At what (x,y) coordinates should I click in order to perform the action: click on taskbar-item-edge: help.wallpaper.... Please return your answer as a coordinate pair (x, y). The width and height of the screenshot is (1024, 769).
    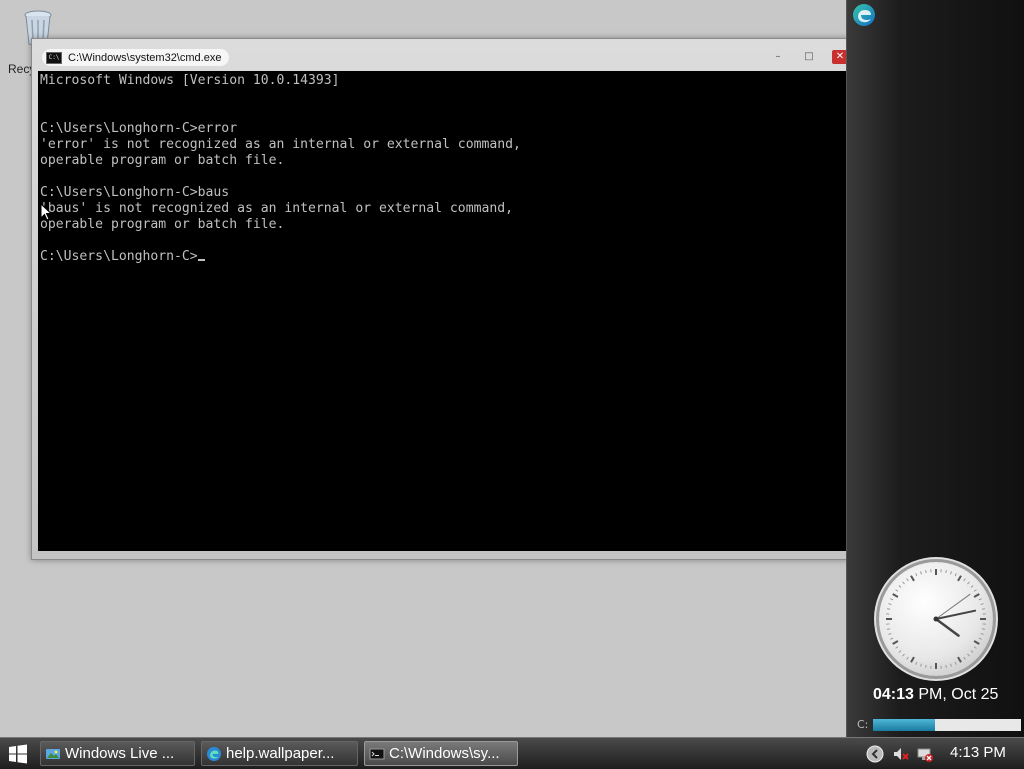
    Looking at the image, I should click on (279, 753).